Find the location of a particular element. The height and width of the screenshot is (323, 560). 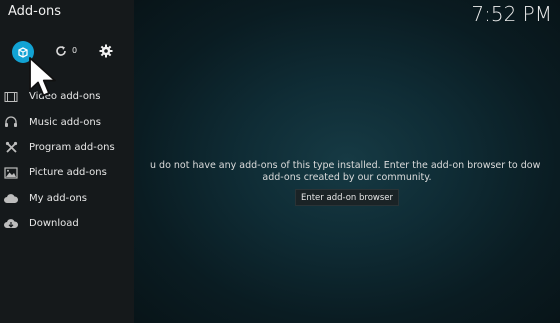

menu-item-music: Music add-ons is located at coordinates (67, 121).